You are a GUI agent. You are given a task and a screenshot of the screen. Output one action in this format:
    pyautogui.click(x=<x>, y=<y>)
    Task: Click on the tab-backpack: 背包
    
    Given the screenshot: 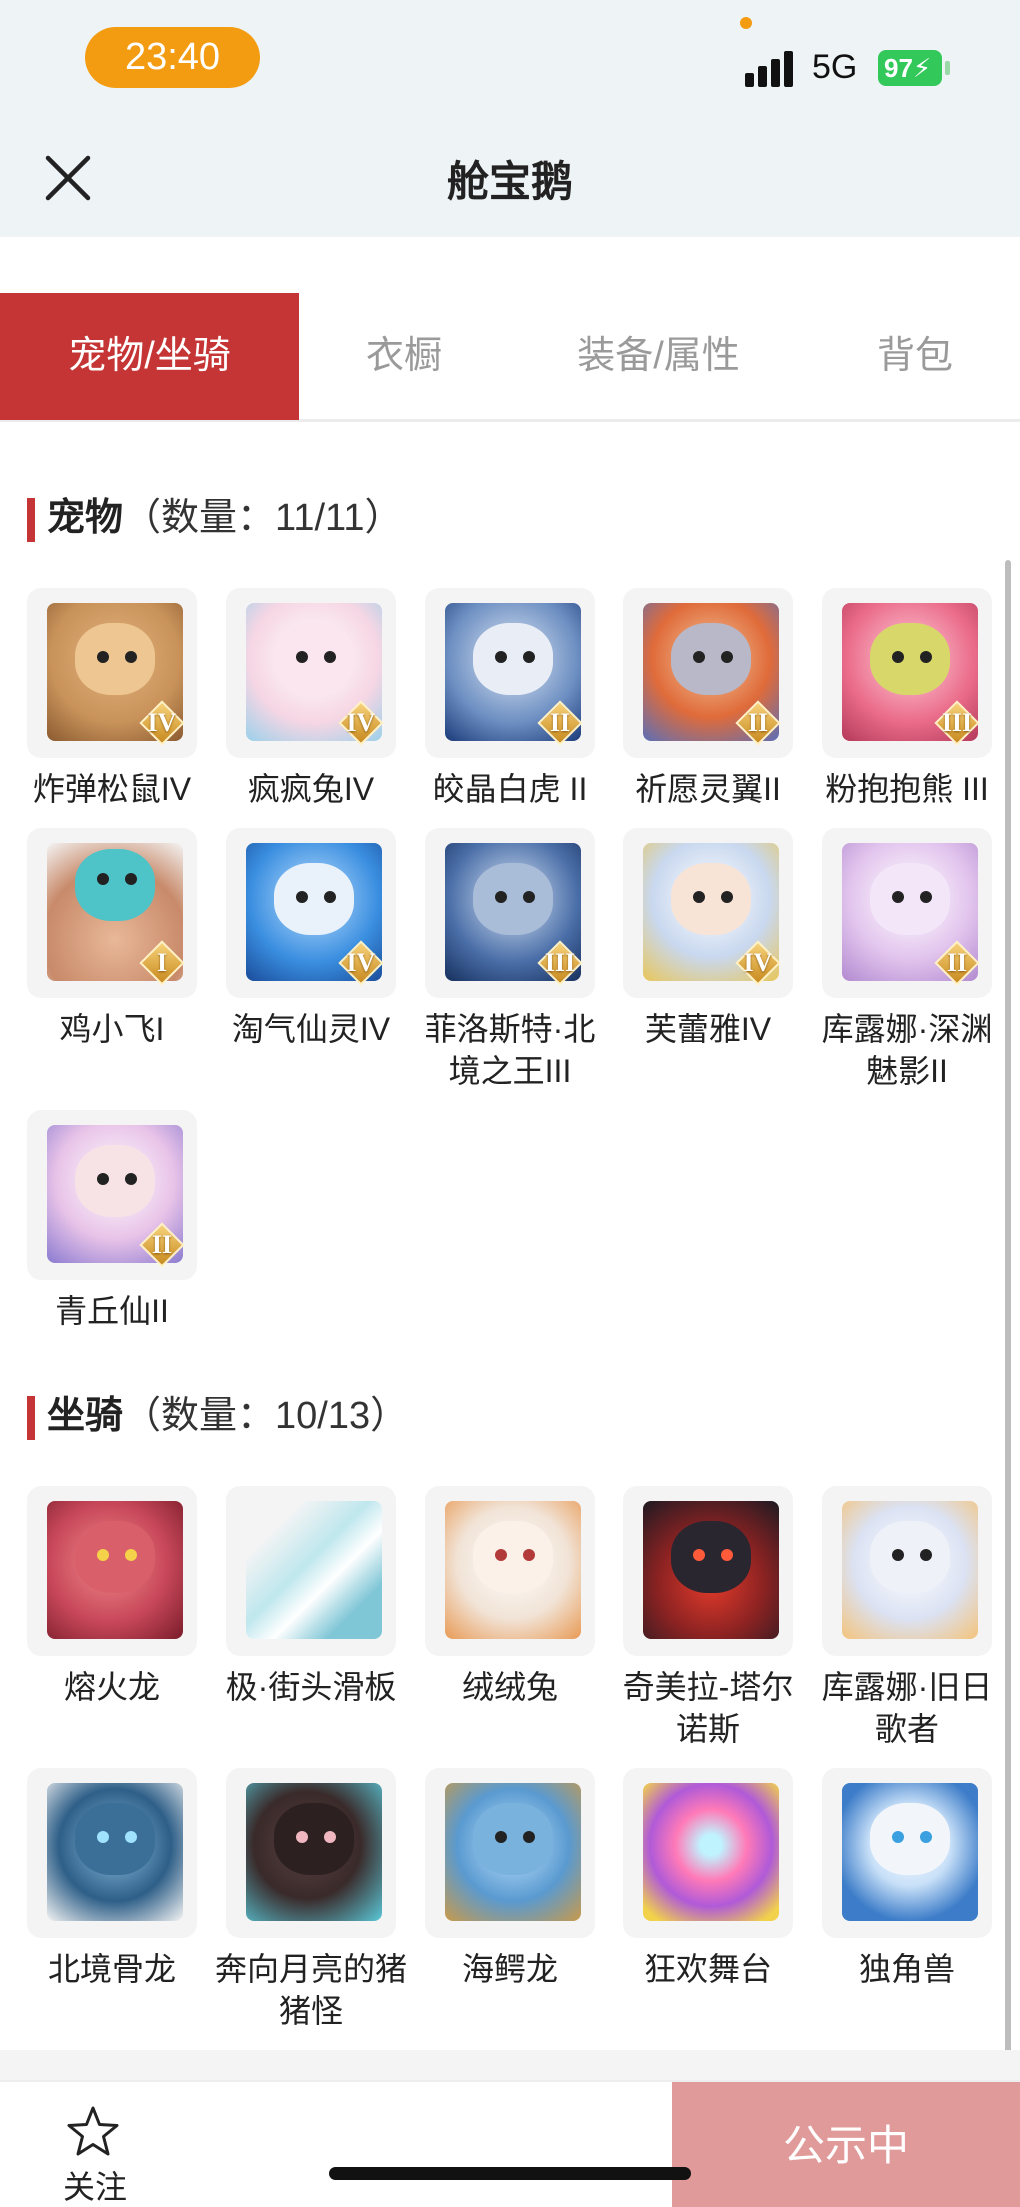 What is the action you would take?
    pyautogui.click(x=915, y=356)
    